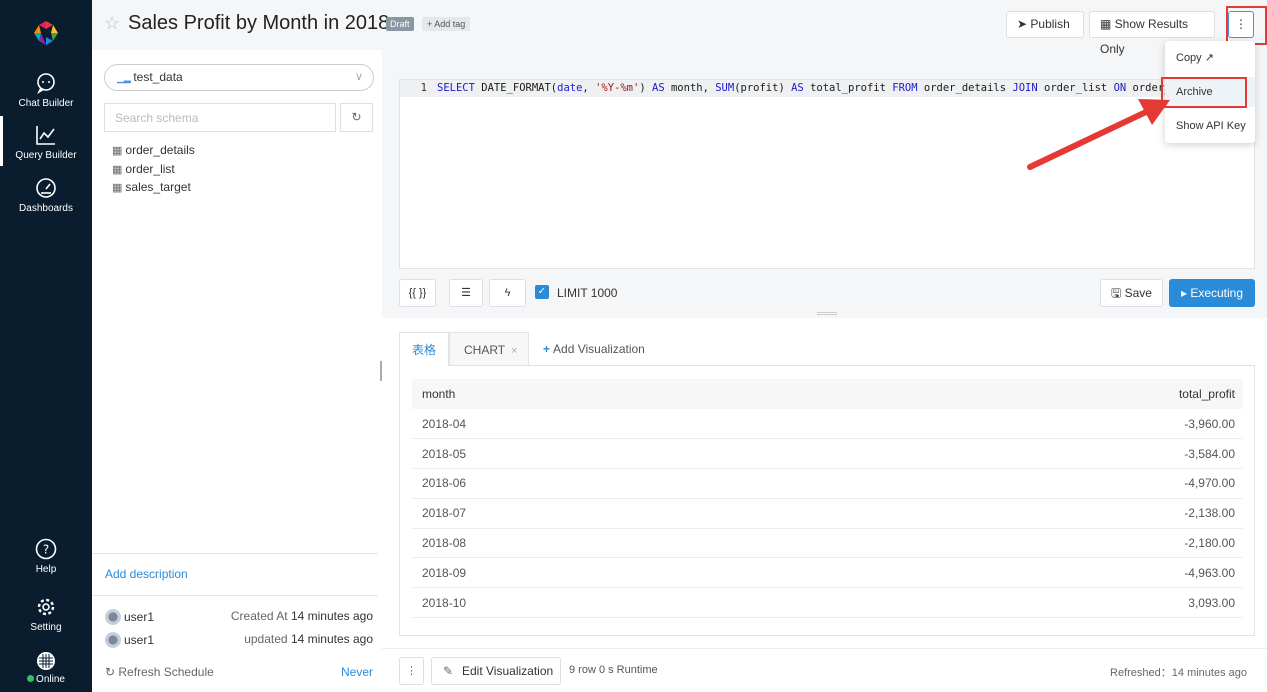 The height and width of the screenshot is (692, 1267). What do you see at coordinates (1152, 33) in the screenshot?
I see `show-results-only-button: ▦ Show Results Only` at bounding box center [1152, 33].